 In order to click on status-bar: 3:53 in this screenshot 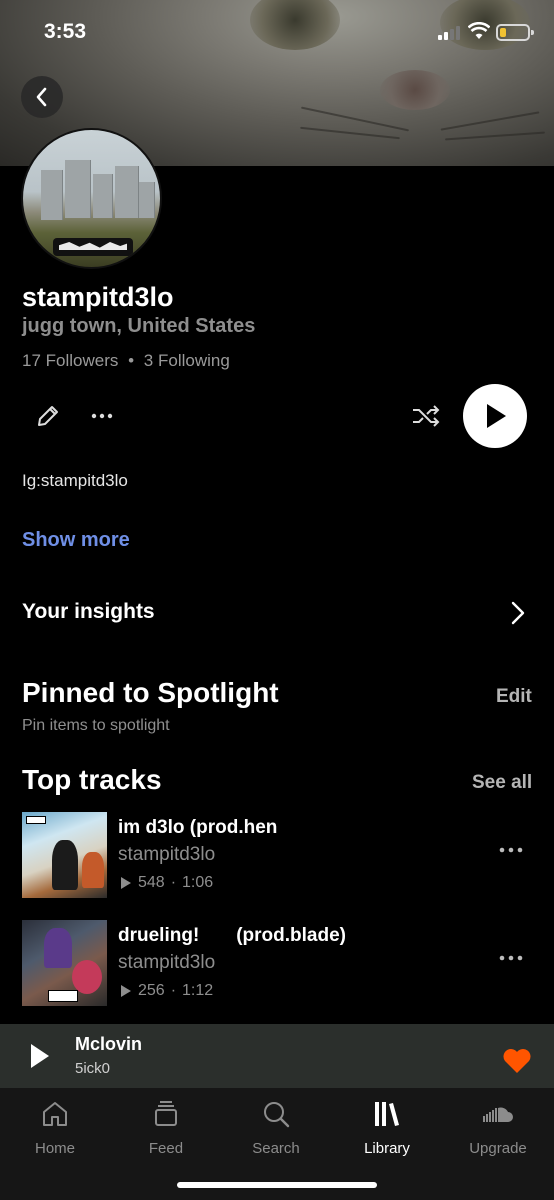, I will do `click(277, 33)`.